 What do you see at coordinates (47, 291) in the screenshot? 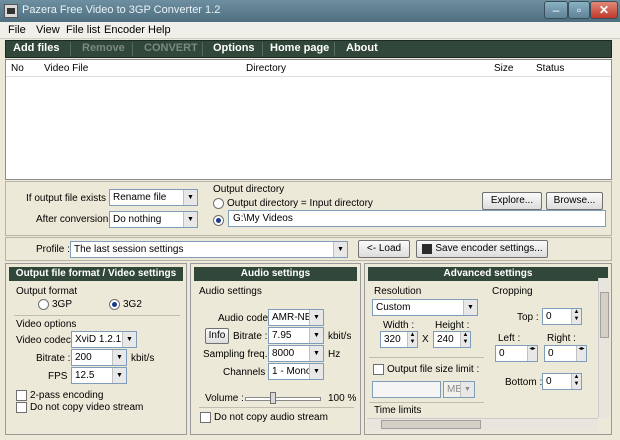
I see `output-format-label: Output format` at bounding box center [47, 291].